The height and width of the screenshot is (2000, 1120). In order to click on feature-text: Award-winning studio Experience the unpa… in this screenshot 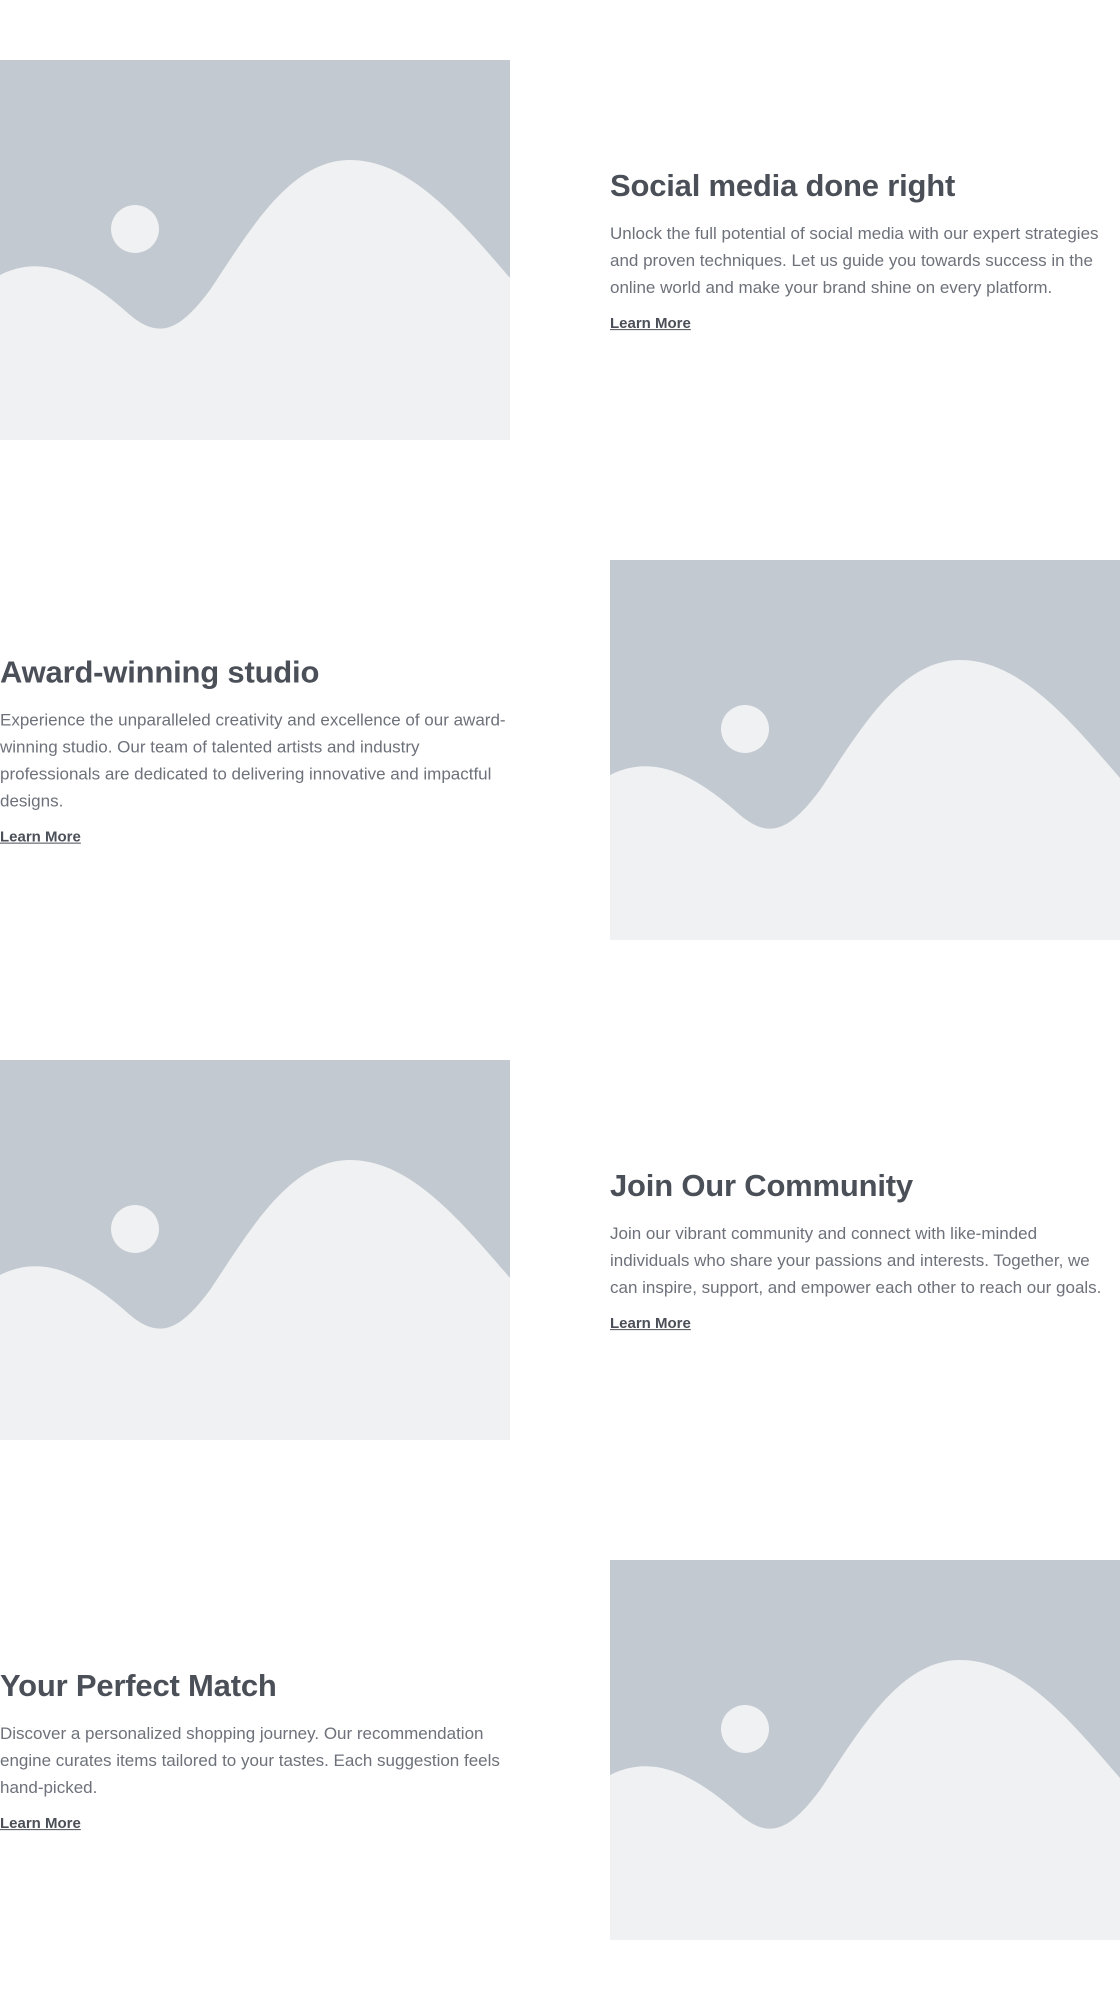, I will do `click(255, 750)`.